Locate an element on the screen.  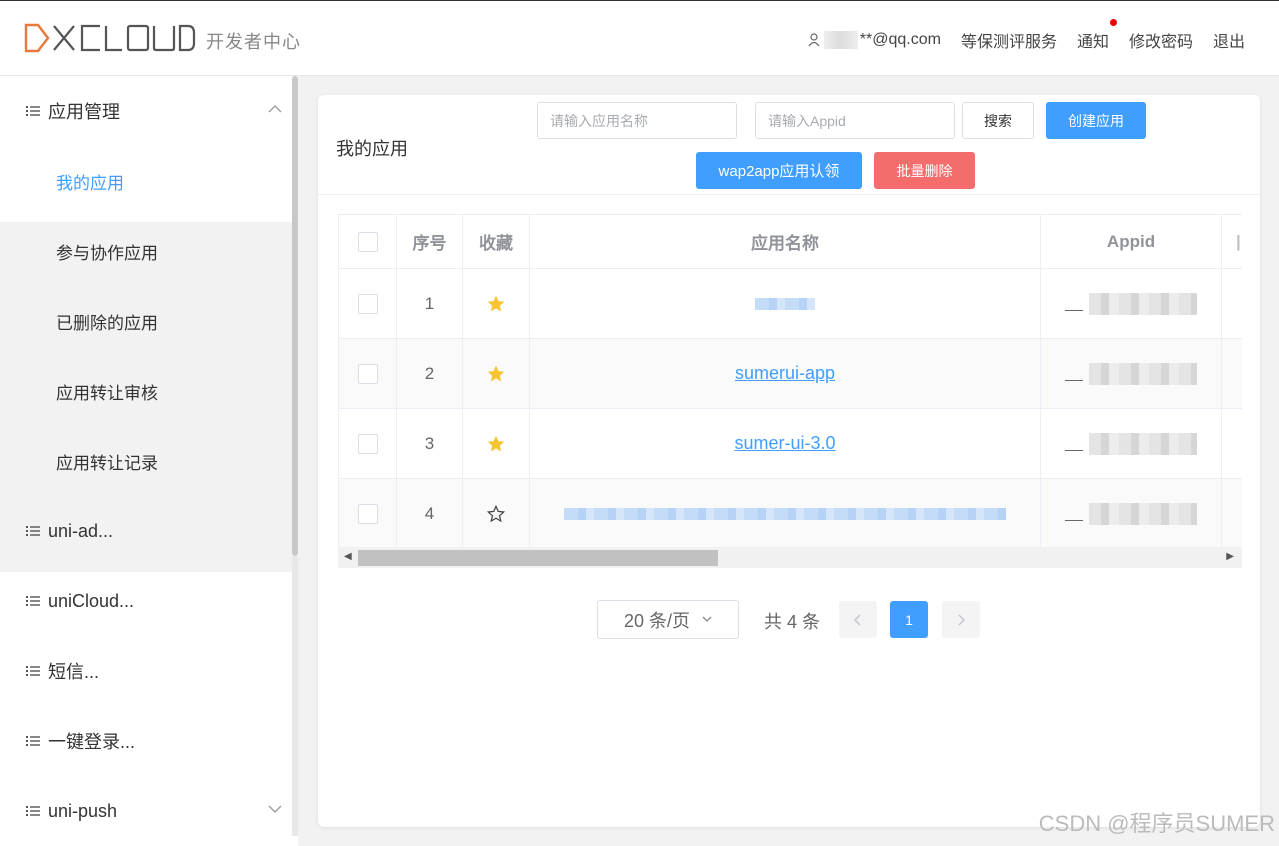
header-appid: Appid is located at coordinates (1131, 241).